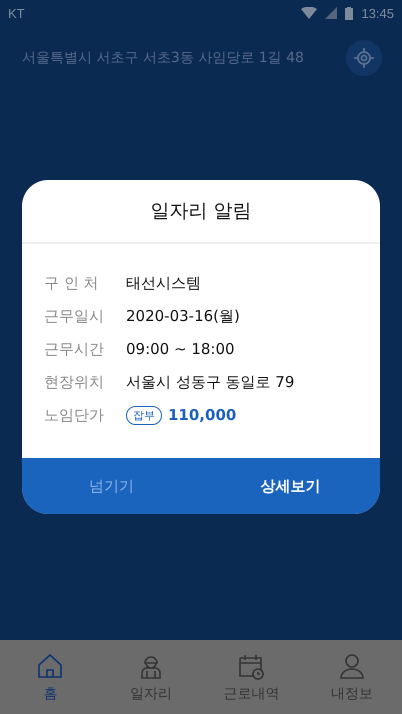 This screenshot has width=402, height=714. I want to click on field-value: 2020-03-16(월), so click(183, 316).